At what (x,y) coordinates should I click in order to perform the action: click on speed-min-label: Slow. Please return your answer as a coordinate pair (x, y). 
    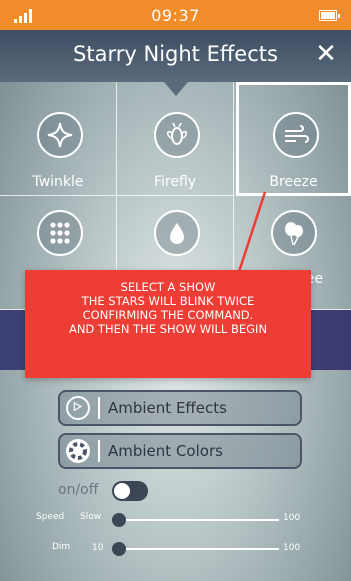
    Looking at the image, I should click on (91, 517).